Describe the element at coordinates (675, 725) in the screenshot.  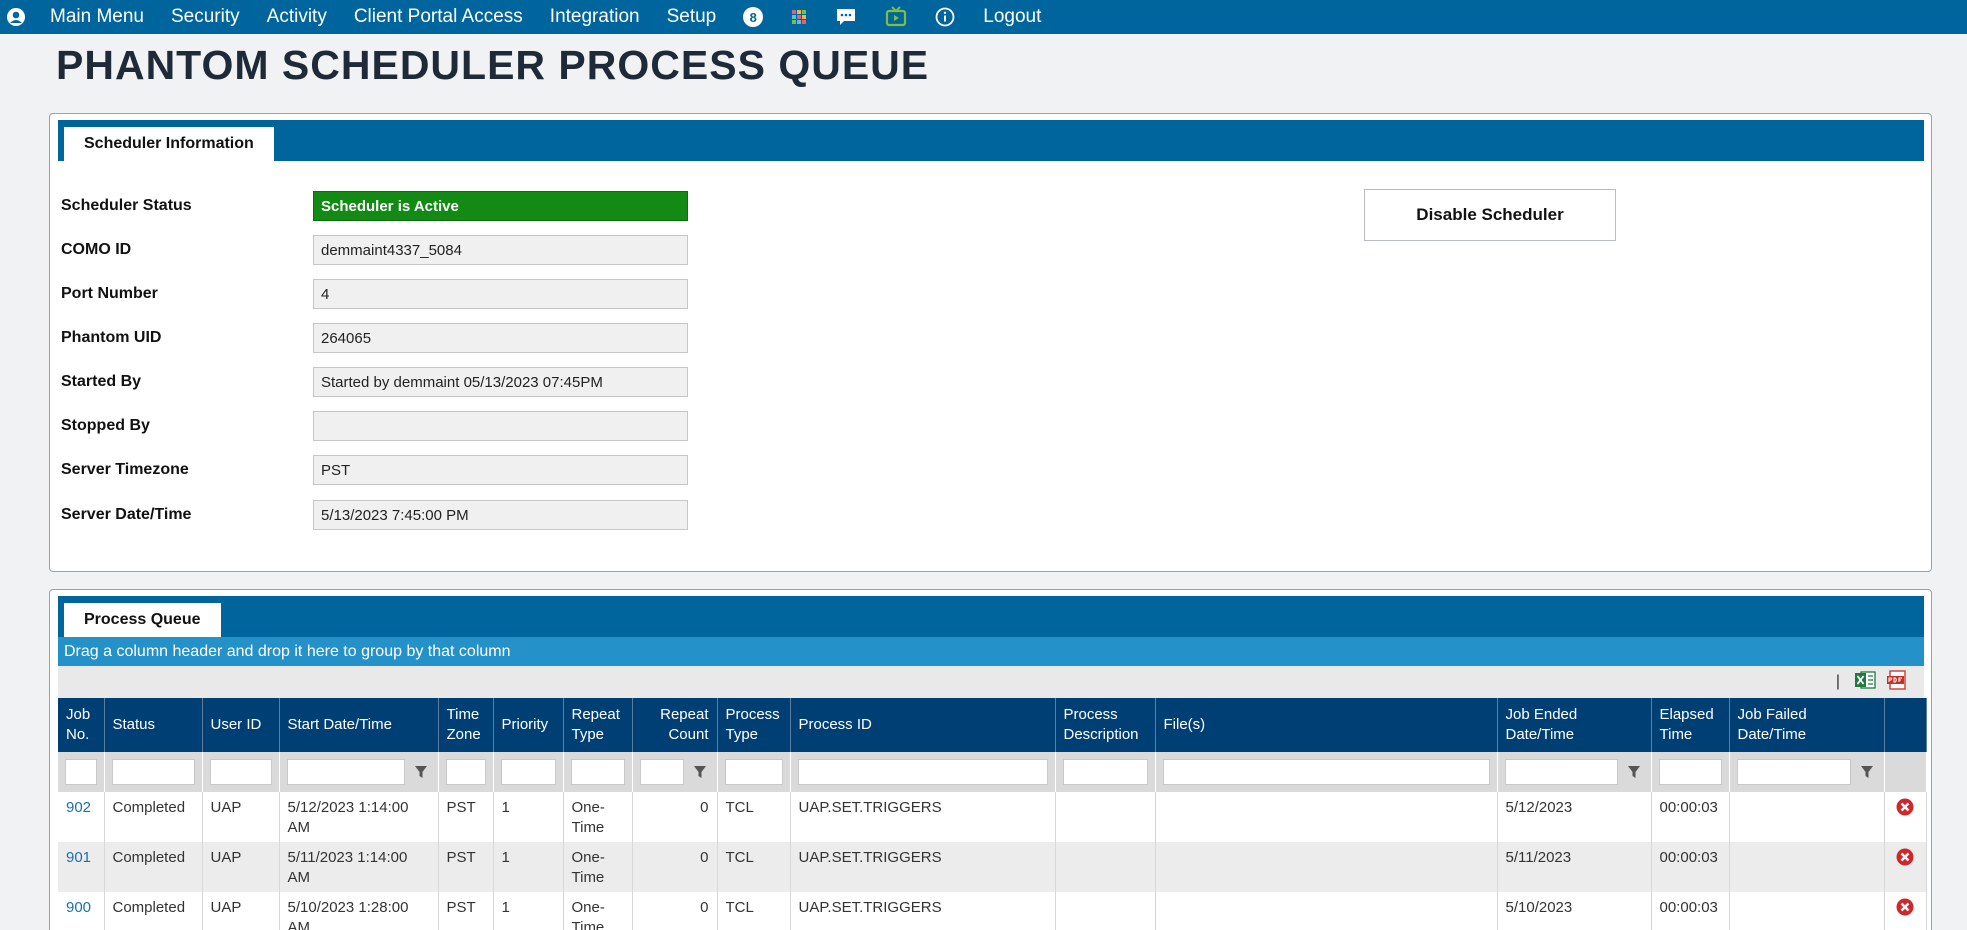
I see `col-header-repeat-count: Repeat Count` at that location.